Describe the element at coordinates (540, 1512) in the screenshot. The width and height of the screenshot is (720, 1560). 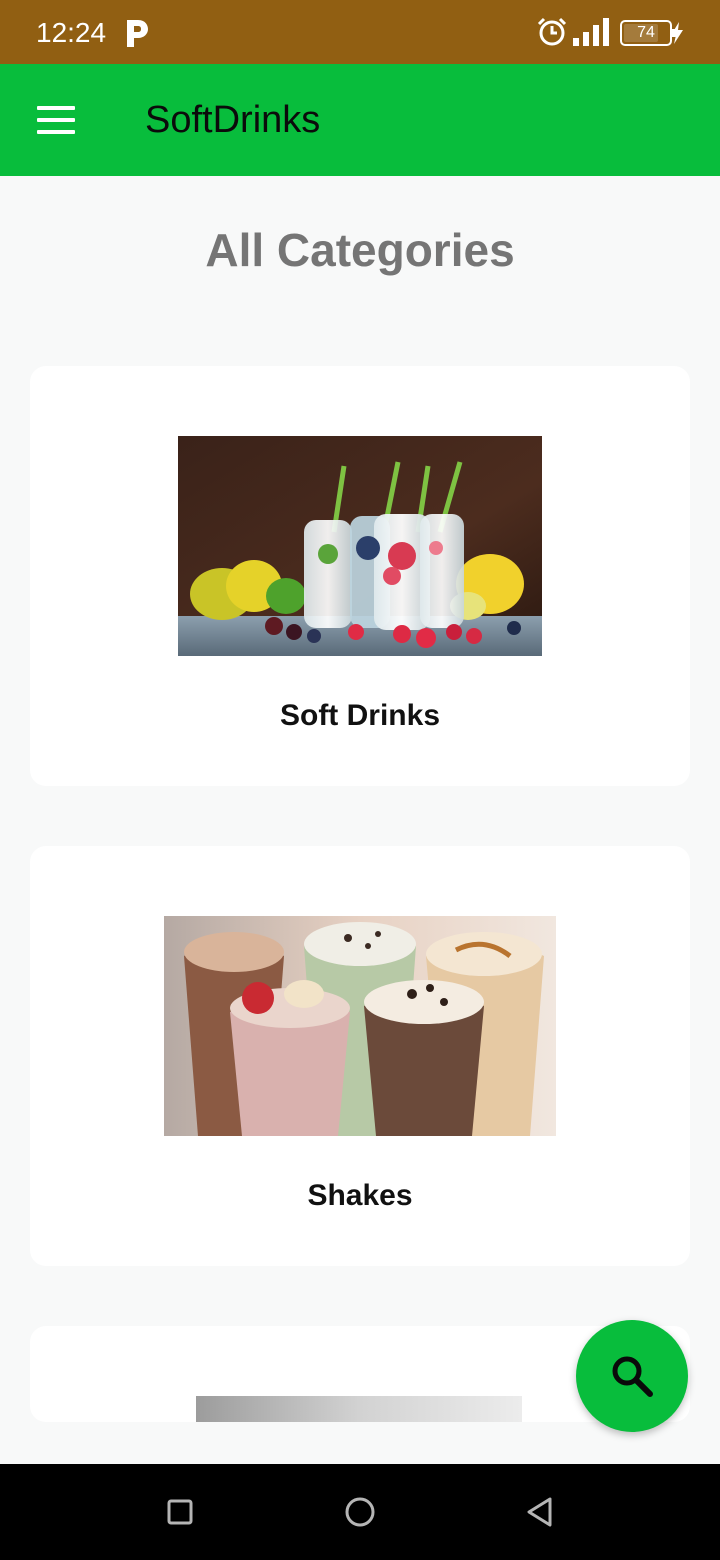
I see `back-triangle-icon` at that location.